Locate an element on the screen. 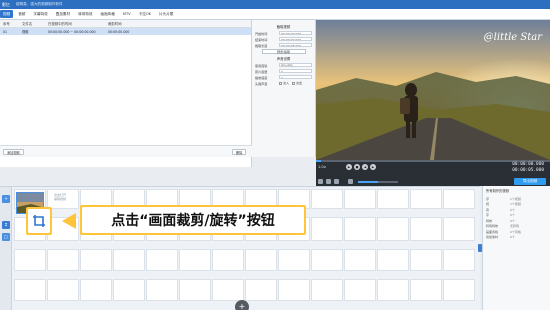 The image size is (550, 310). cell-filename: 视频 is located at coordinates (25, 32).